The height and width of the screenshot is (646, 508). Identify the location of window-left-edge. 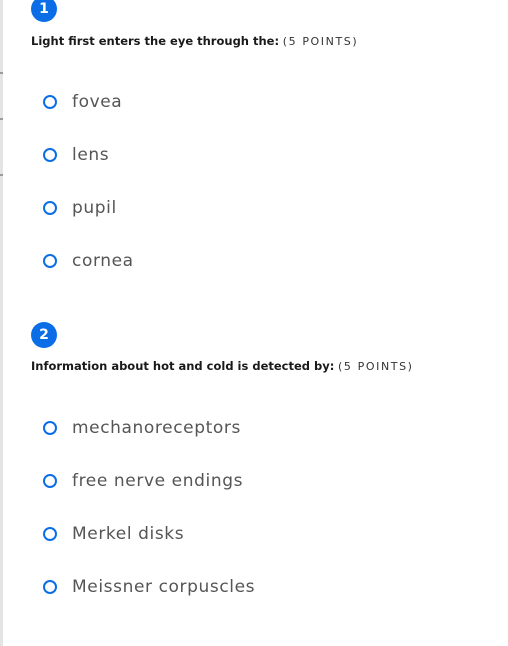
(1, 323).